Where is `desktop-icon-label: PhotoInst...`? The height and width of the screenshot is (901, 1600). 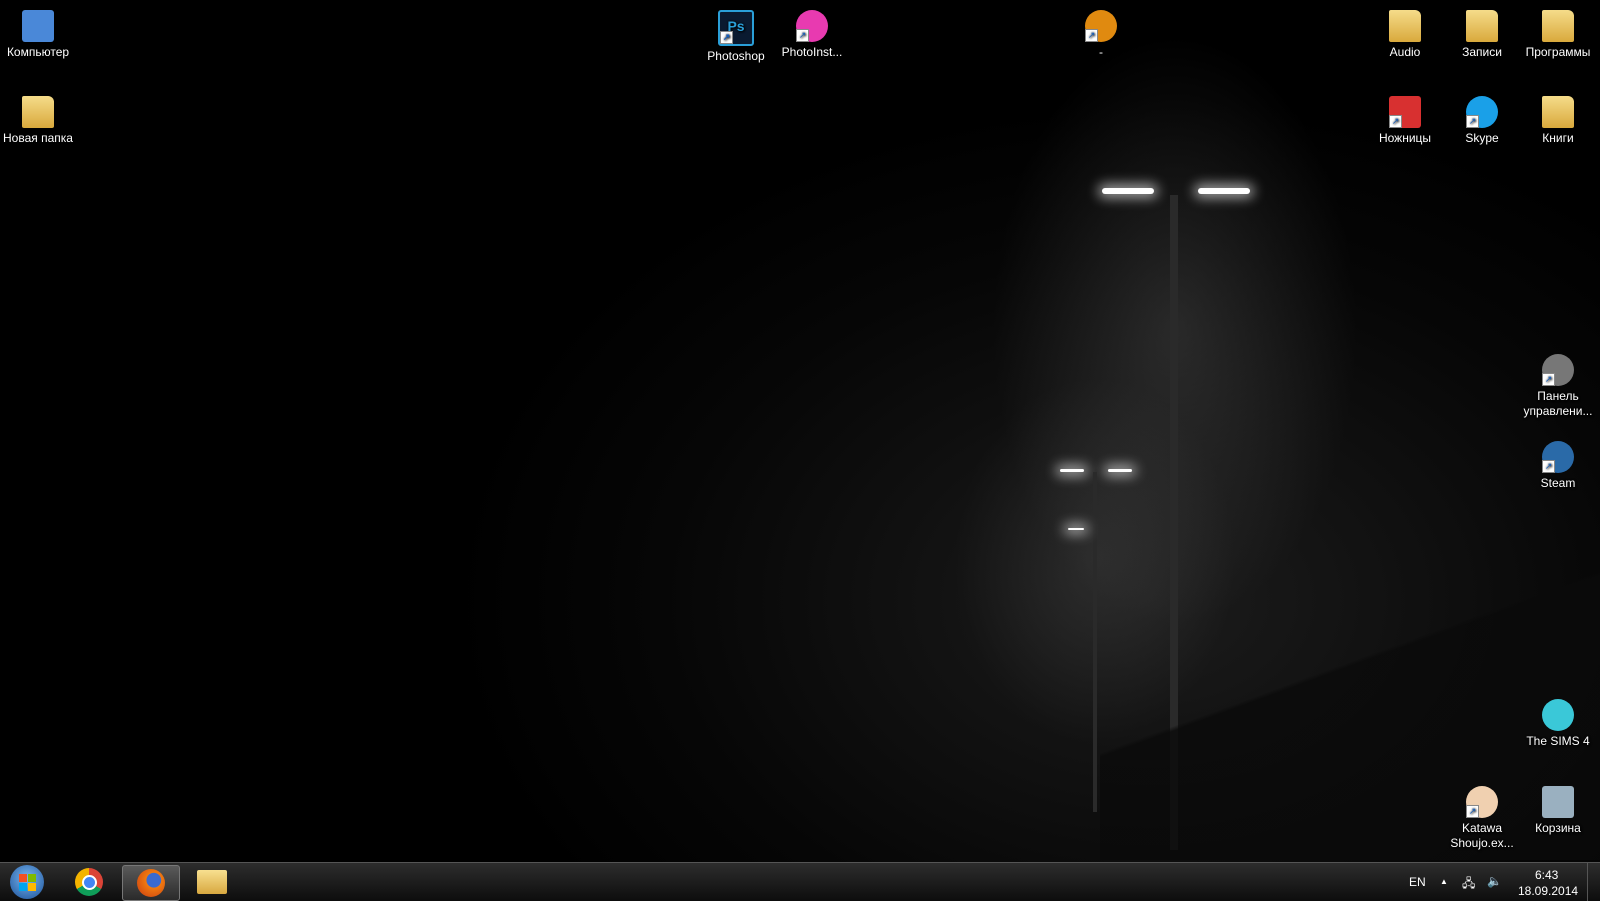
desktop-icon-label: PhotoInst... is located at coordinates (812, 52).